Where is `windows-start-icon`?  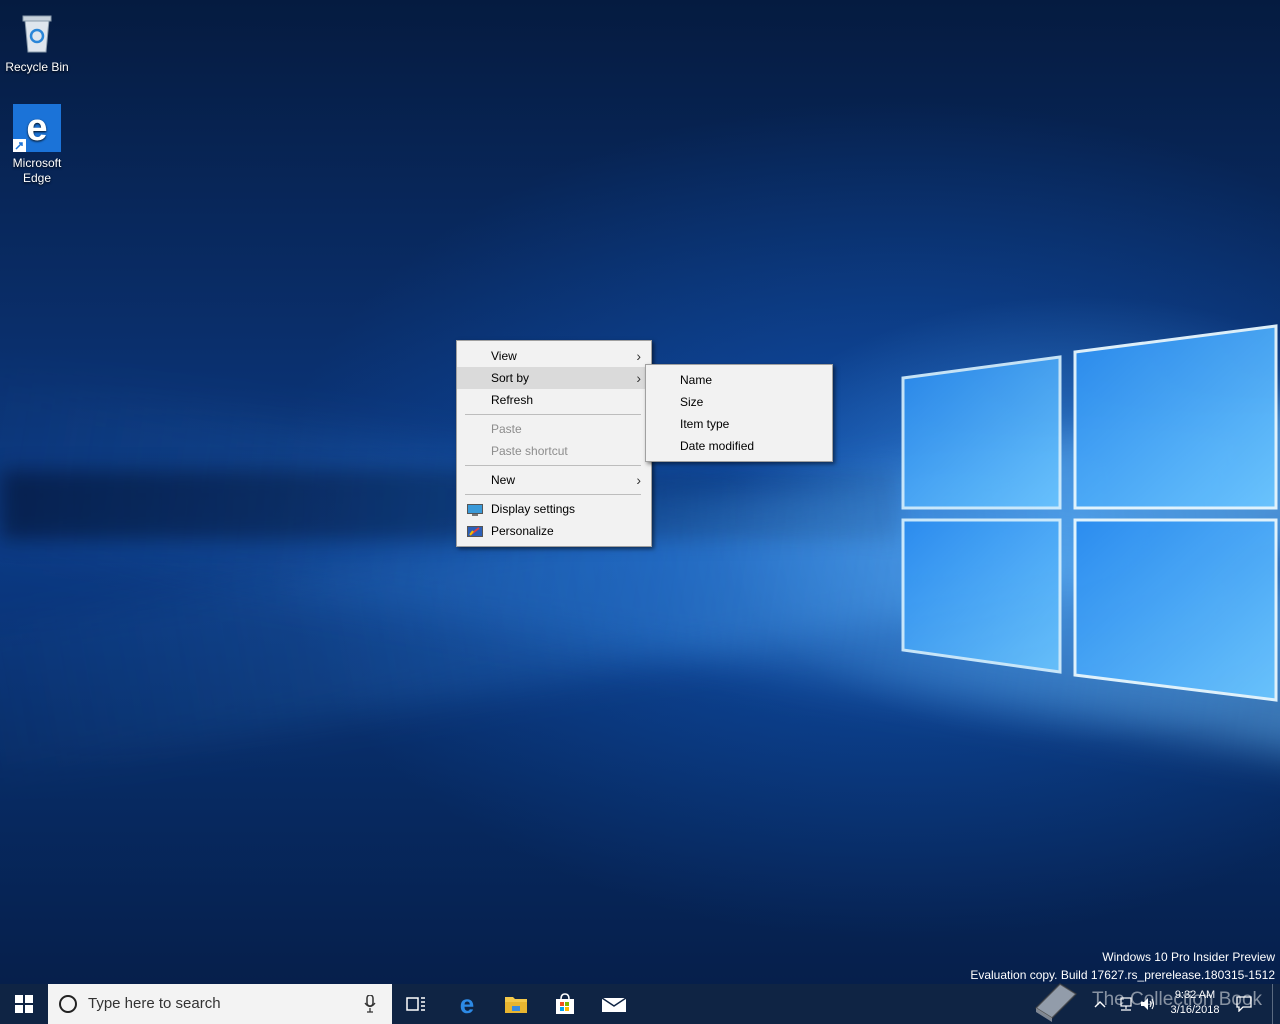 windows-start-icon is located at coordinates (24, 1004).